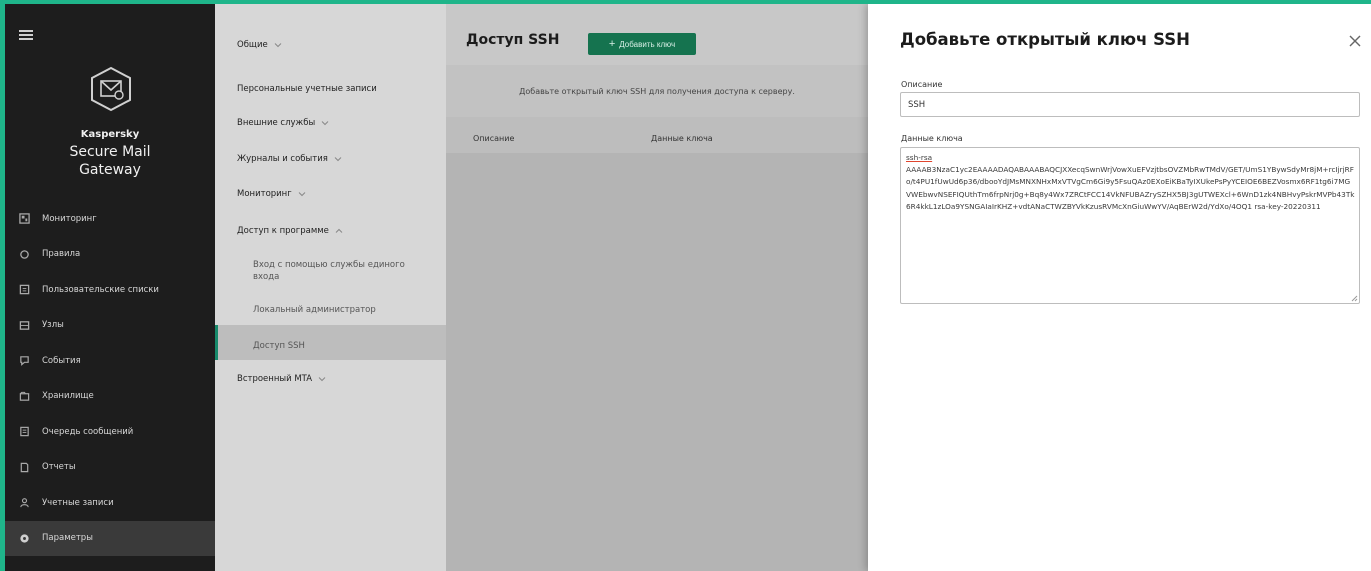 This screenshot has width=1371, height=571. What do you see at coordinates (110, 397) in the screenshot?
I see `sidebar-item-storage: Хранилище` at bounding box center [110, 397].